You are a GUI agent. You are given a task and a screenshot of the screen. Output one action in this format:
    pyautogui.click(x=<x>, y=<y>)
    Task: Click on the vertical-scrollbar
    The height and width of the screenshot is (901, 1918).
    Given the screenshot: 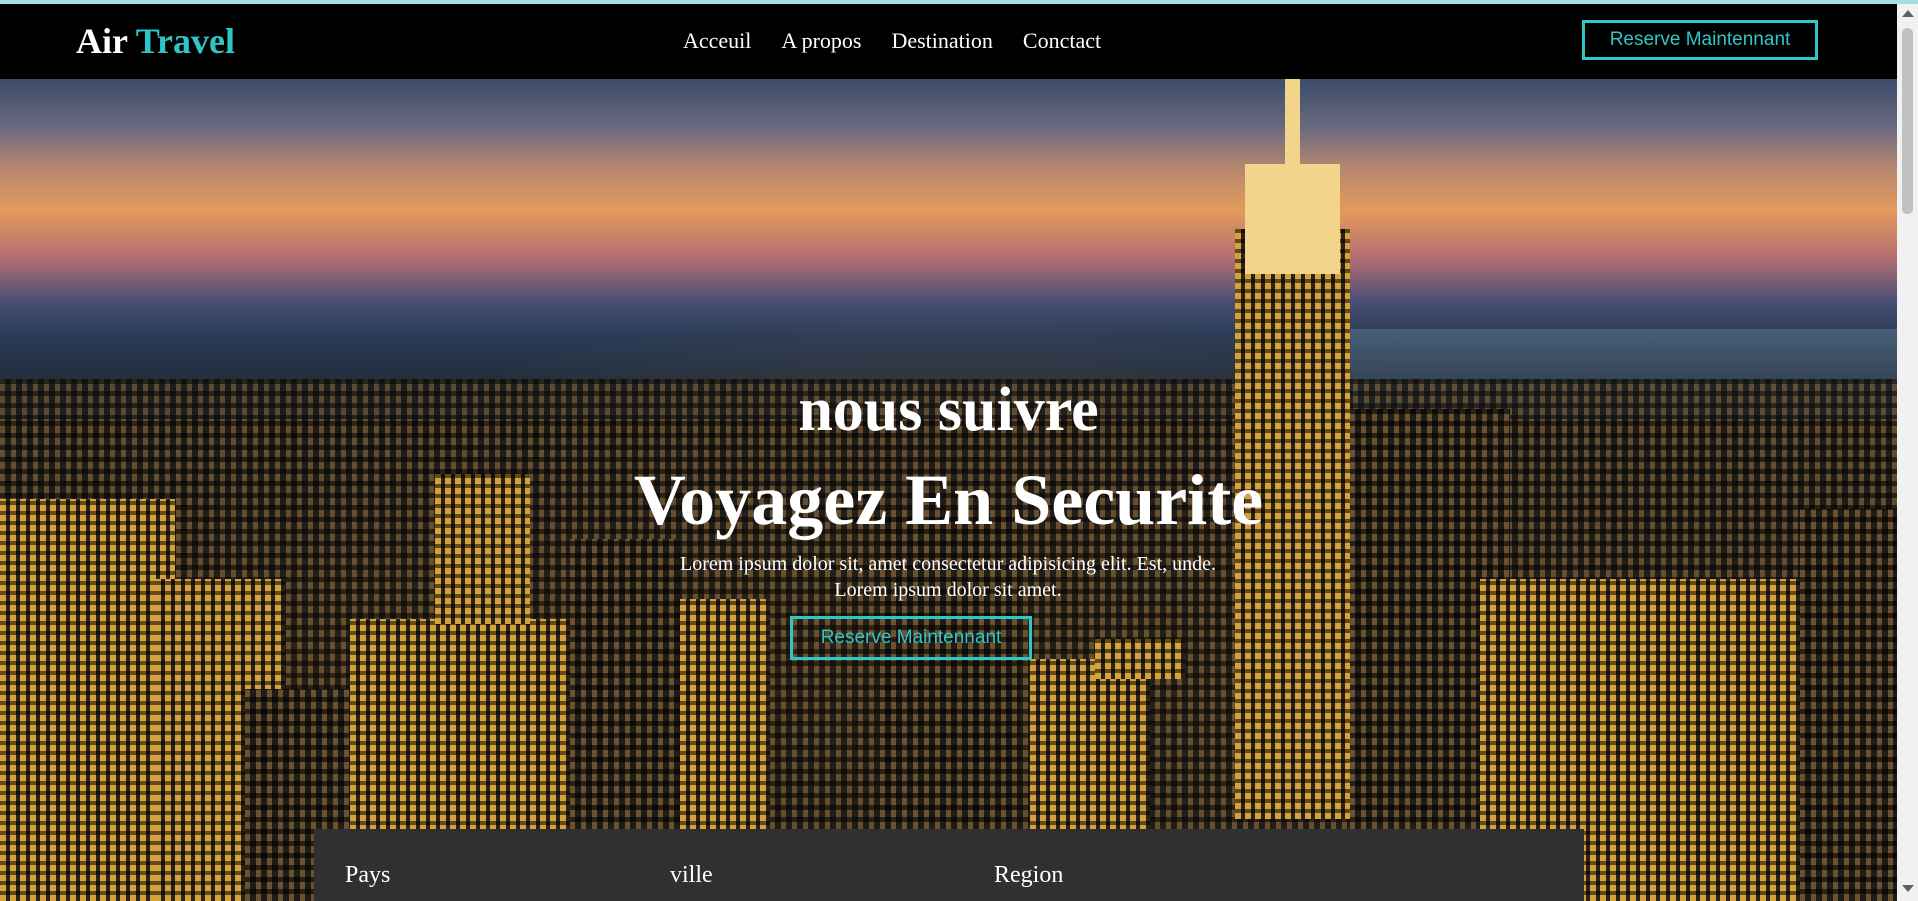 What is the action you would take?
    pyautogui.click(x=1907, y=452)
    